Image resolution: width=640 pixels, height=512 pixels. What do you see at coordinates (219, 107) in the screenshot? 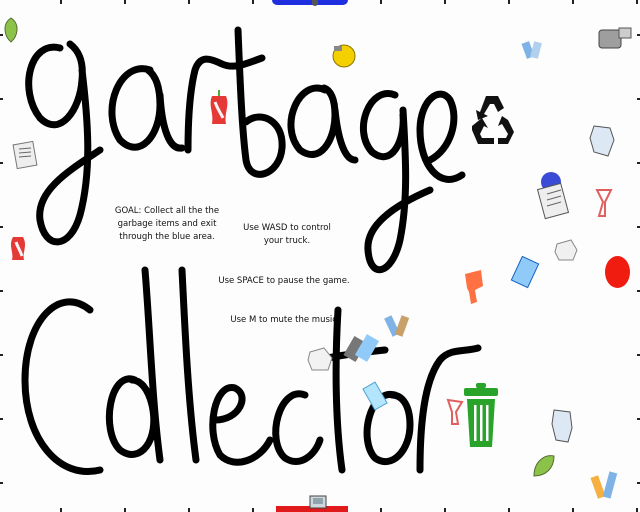
I see `apple-core-item-icon` at bounding box center [219, 107].